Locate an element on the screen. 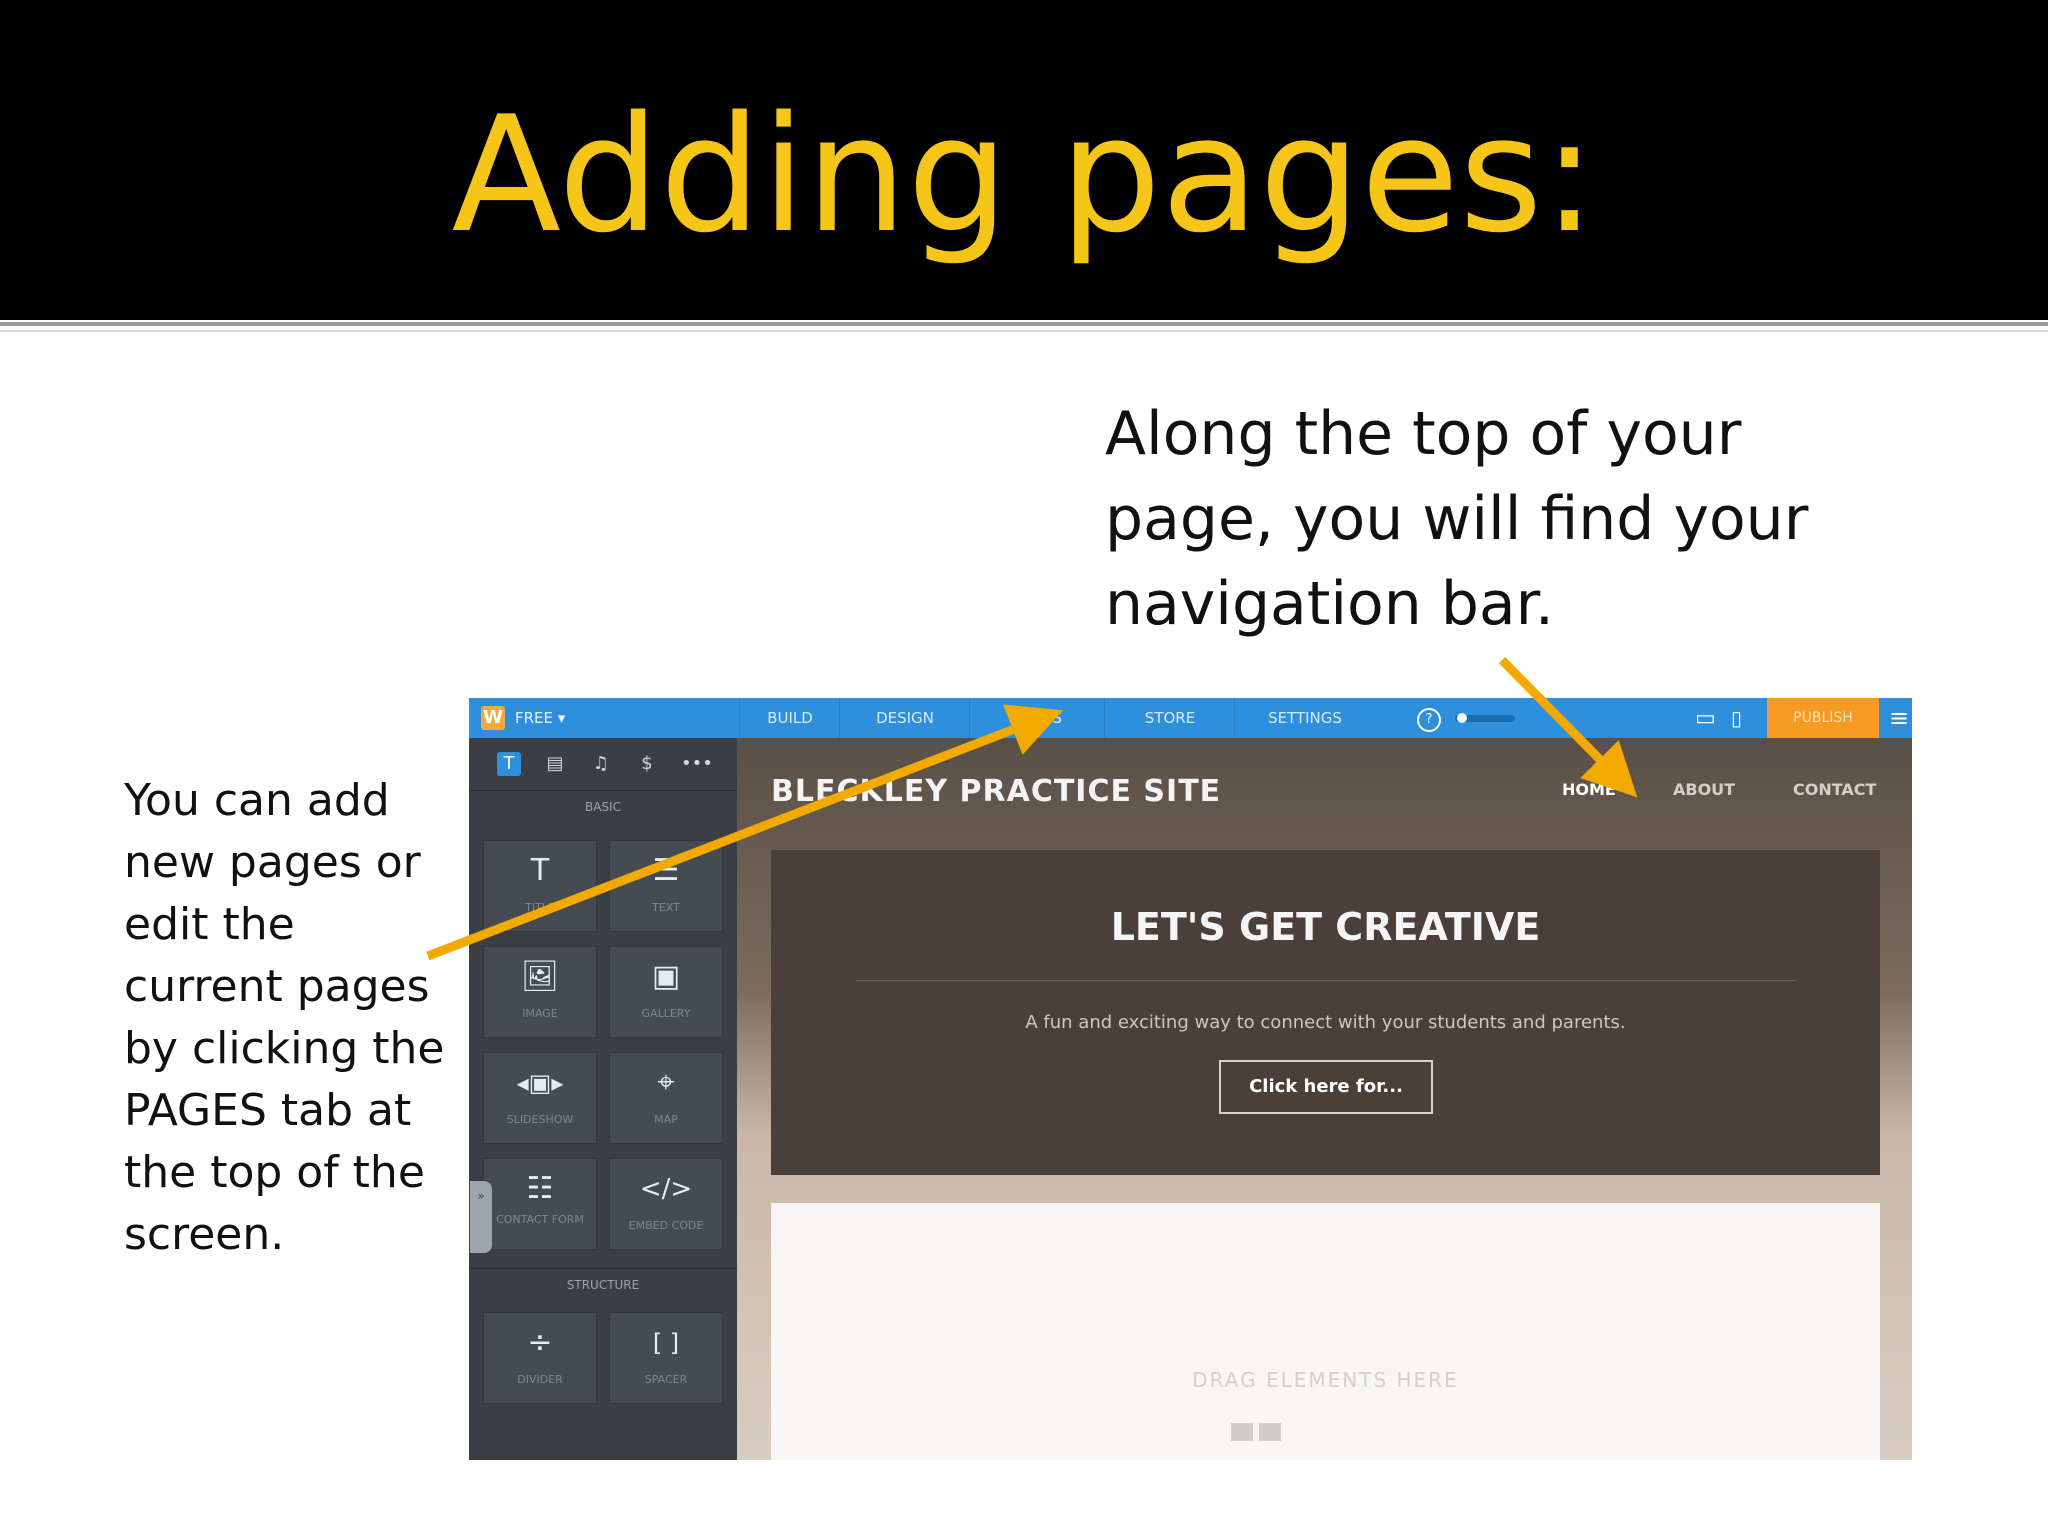 Image resolution: width=2048 pixels, height=1536 pixels. divider-rule-light is located at coordinates (1024, 331).